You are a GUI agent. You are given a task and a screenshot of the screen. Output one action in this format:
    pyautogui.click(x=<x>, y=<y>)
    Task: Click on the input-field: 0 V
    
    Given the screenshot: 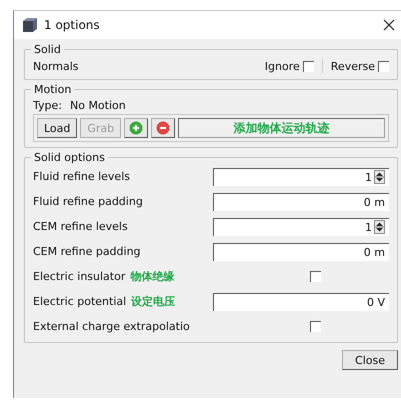 What is the action you would take?
    pyautogui.click(x=301, y=301)
    